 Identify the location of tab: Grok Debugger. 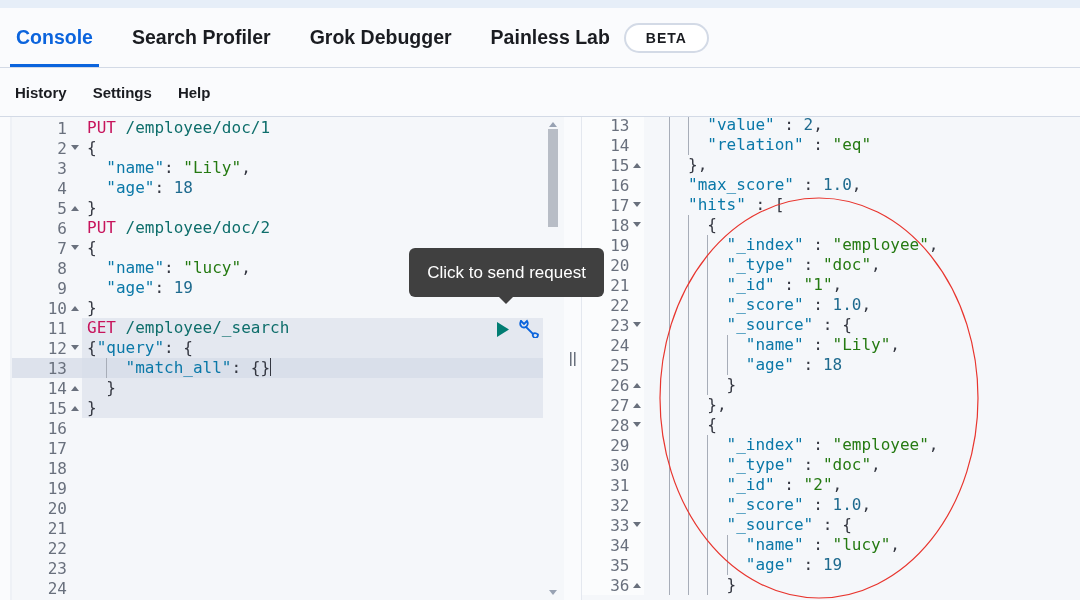
(380, 37).